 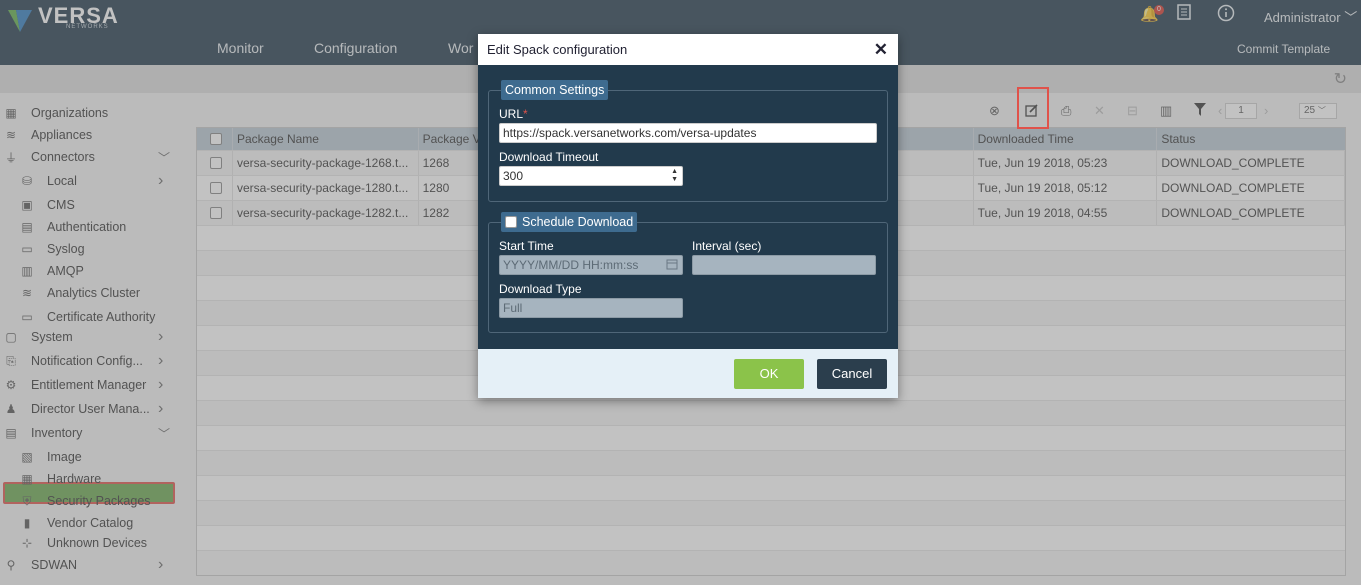 What do you see at coordinates (511, 222) in the screenshot?
I see `schedule-download-checkbox` at bounding box center [511, 222].